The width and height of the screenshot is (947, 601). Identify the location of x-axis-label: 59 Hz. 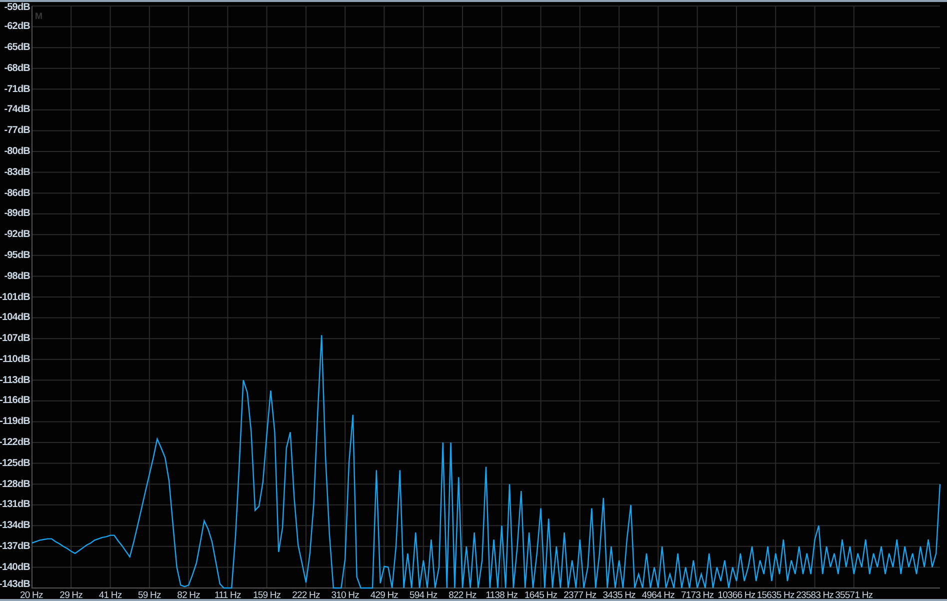
(149, 595).